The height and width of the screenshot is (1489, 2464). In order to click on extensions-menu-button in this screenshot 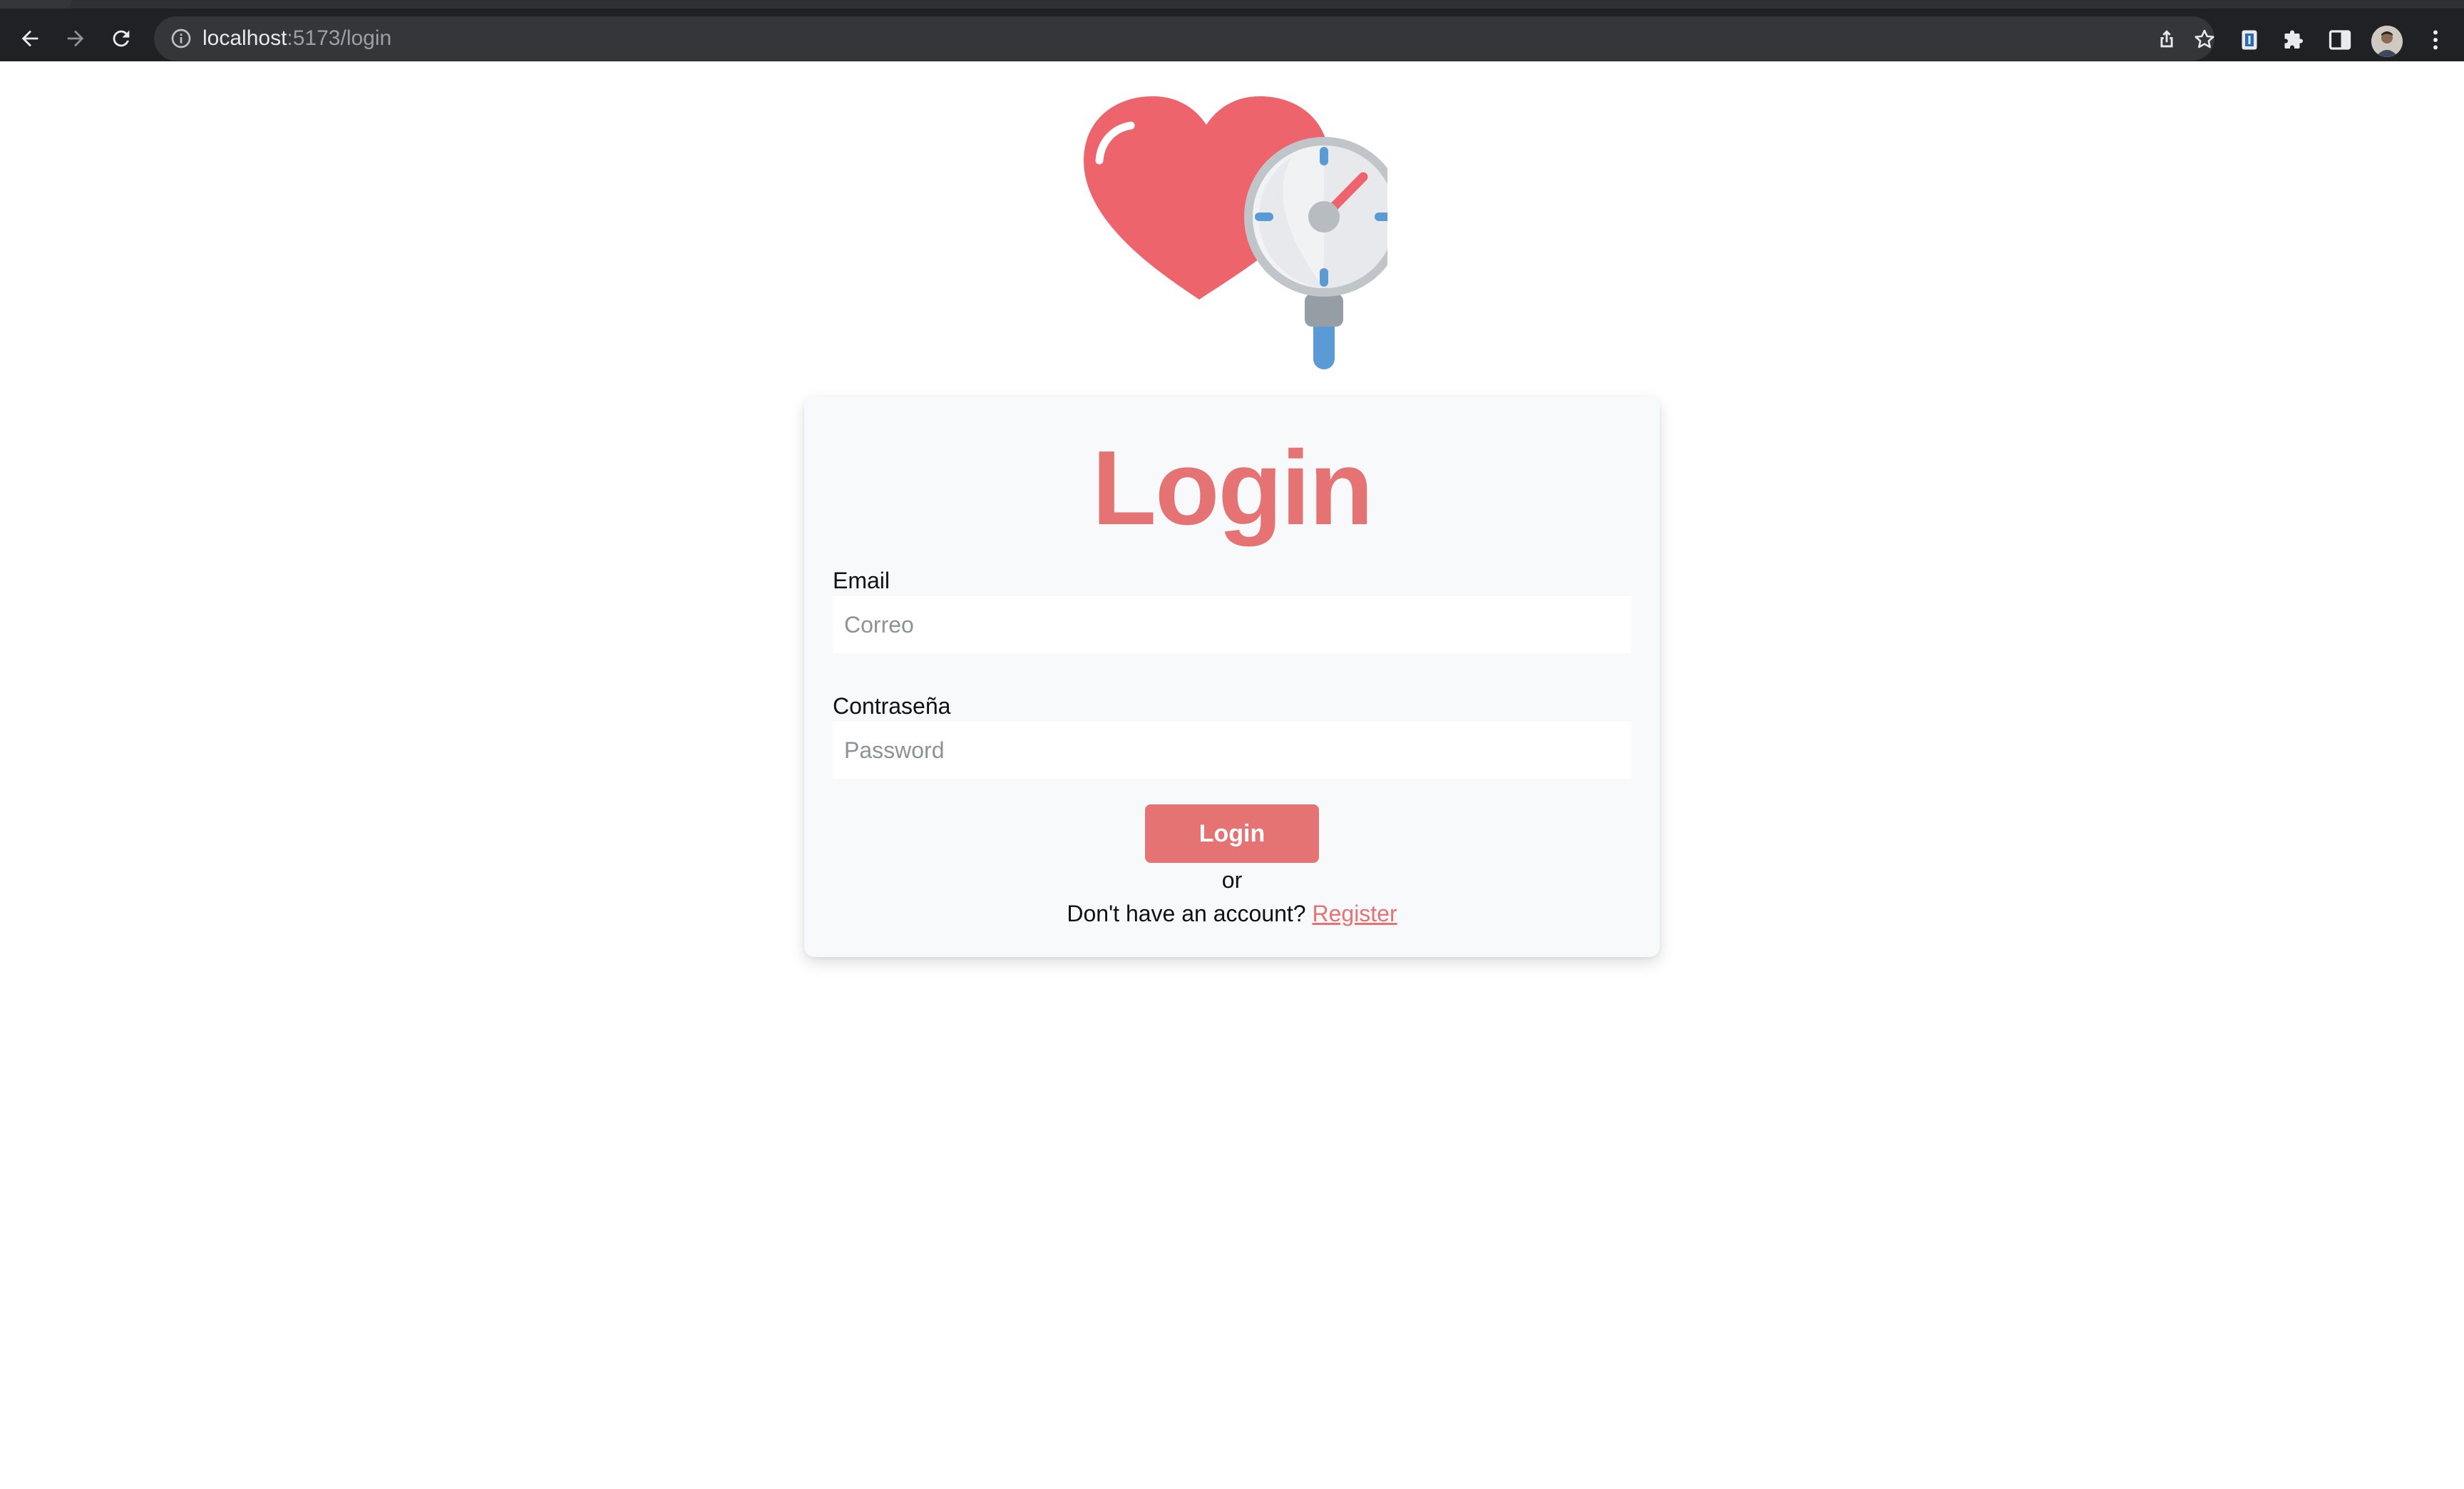, I will do `click(2294, 40)`.